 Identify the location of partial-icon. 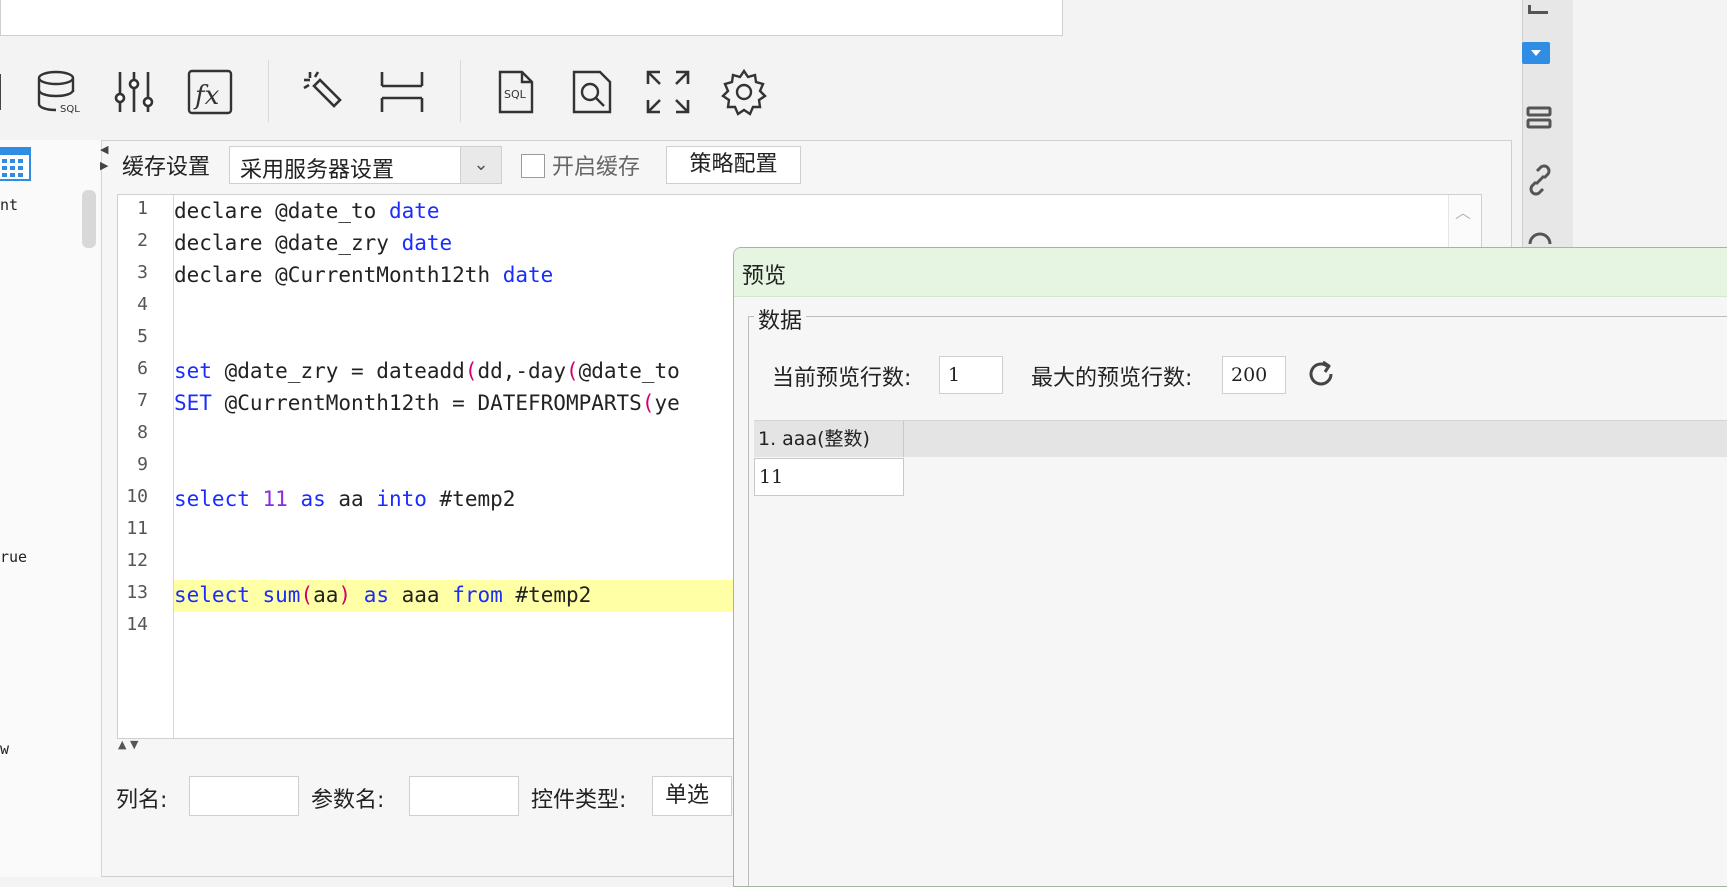
(10, 92).